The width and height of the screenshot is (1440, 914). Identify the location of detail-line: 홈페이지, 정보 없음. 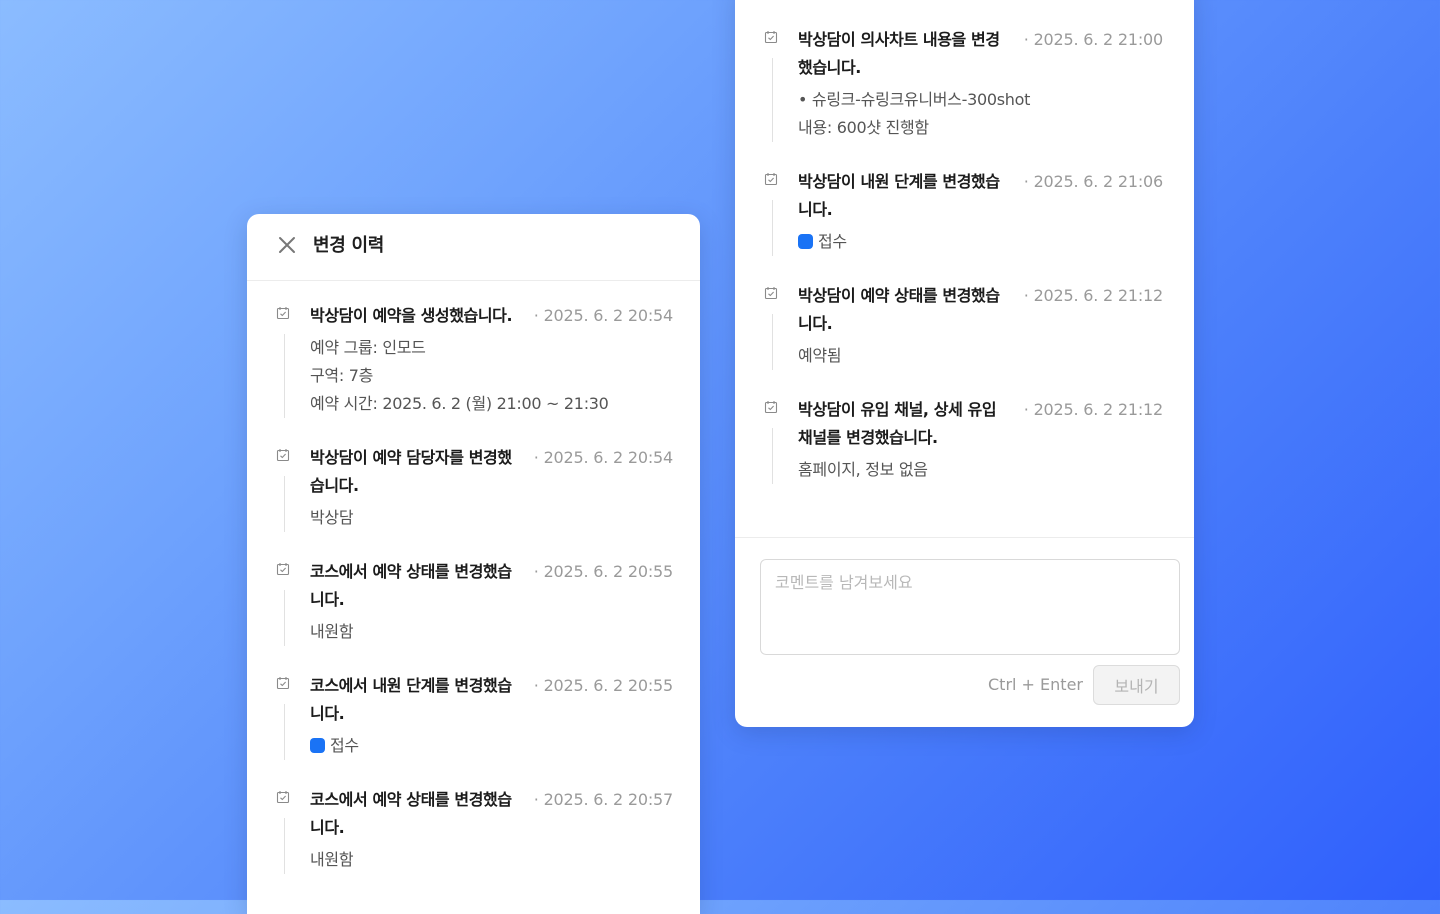
(863, 469).